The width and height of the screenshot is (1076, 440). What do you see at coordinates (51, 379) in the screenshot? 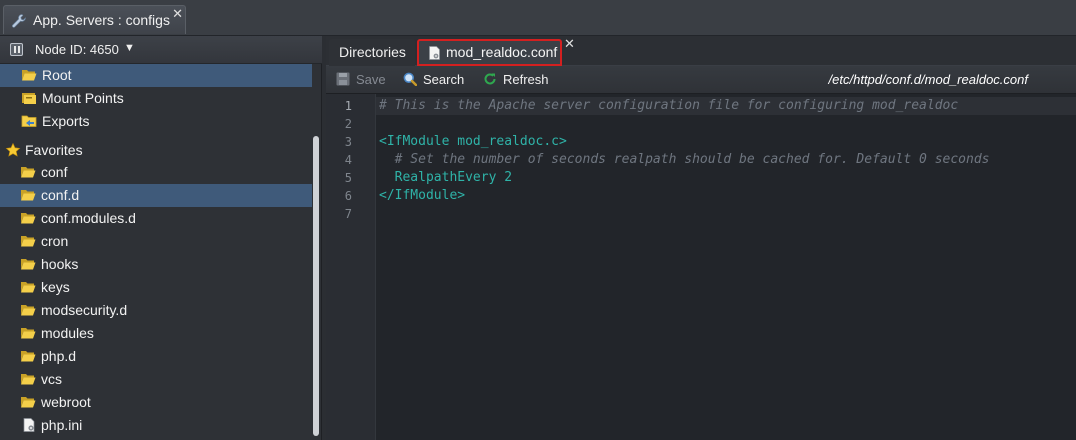
I see `tree-item-label: vcs` at bounding box center [51, 379].